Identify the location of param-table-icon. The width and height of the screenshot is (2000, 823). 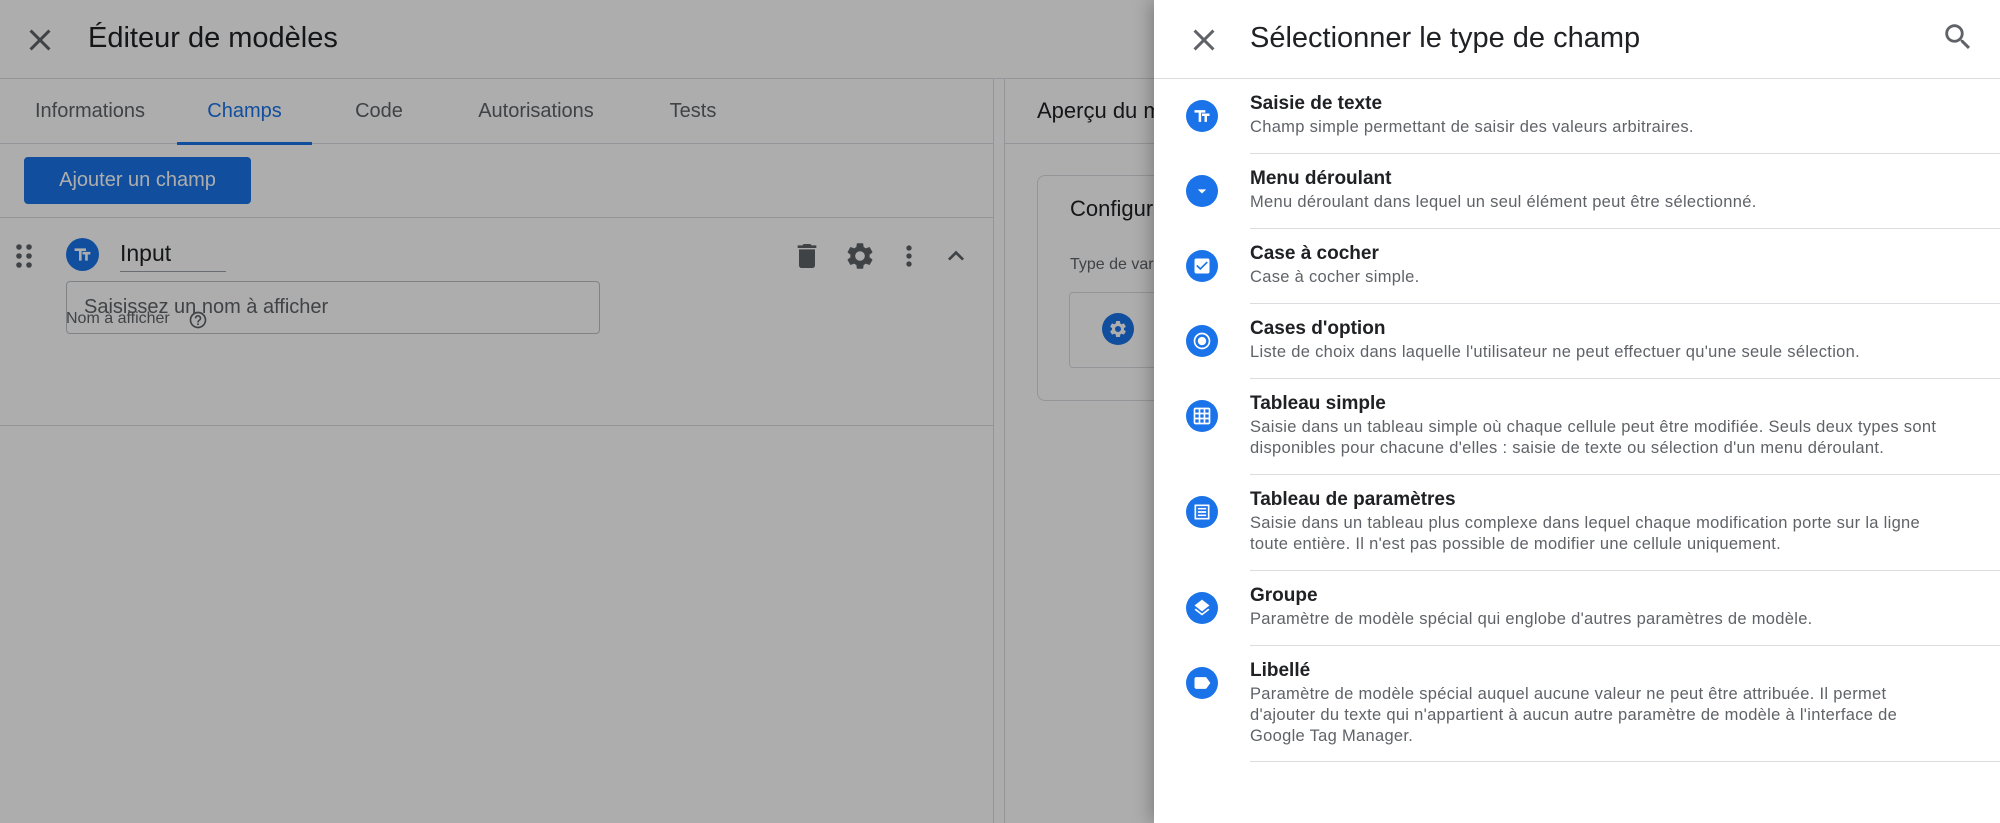
(1202, 512).